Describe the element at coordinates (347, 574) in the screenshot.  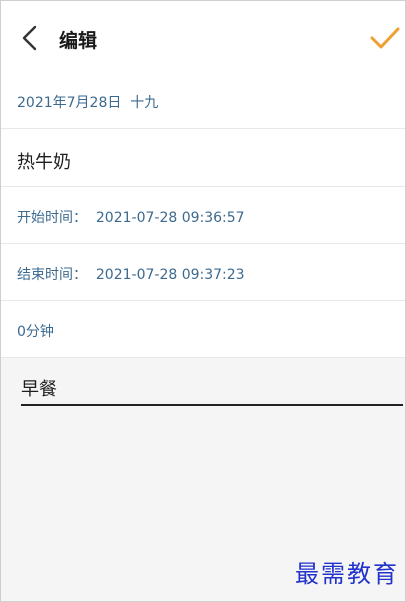
I see `watermark-text: 最需教育` at that location.